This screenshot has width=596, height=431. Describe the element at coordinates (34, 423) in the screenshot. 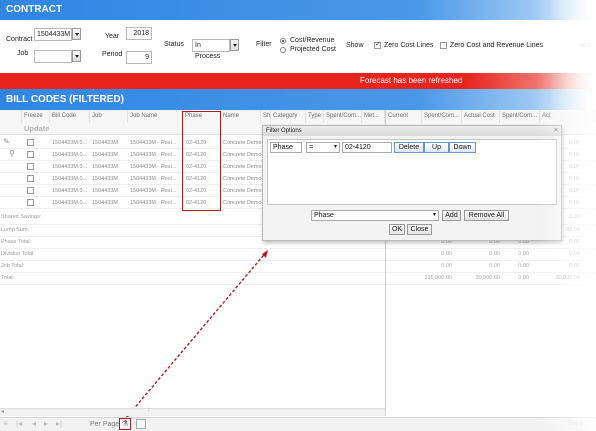

I see `previous-page-icon: ◂` at that location.